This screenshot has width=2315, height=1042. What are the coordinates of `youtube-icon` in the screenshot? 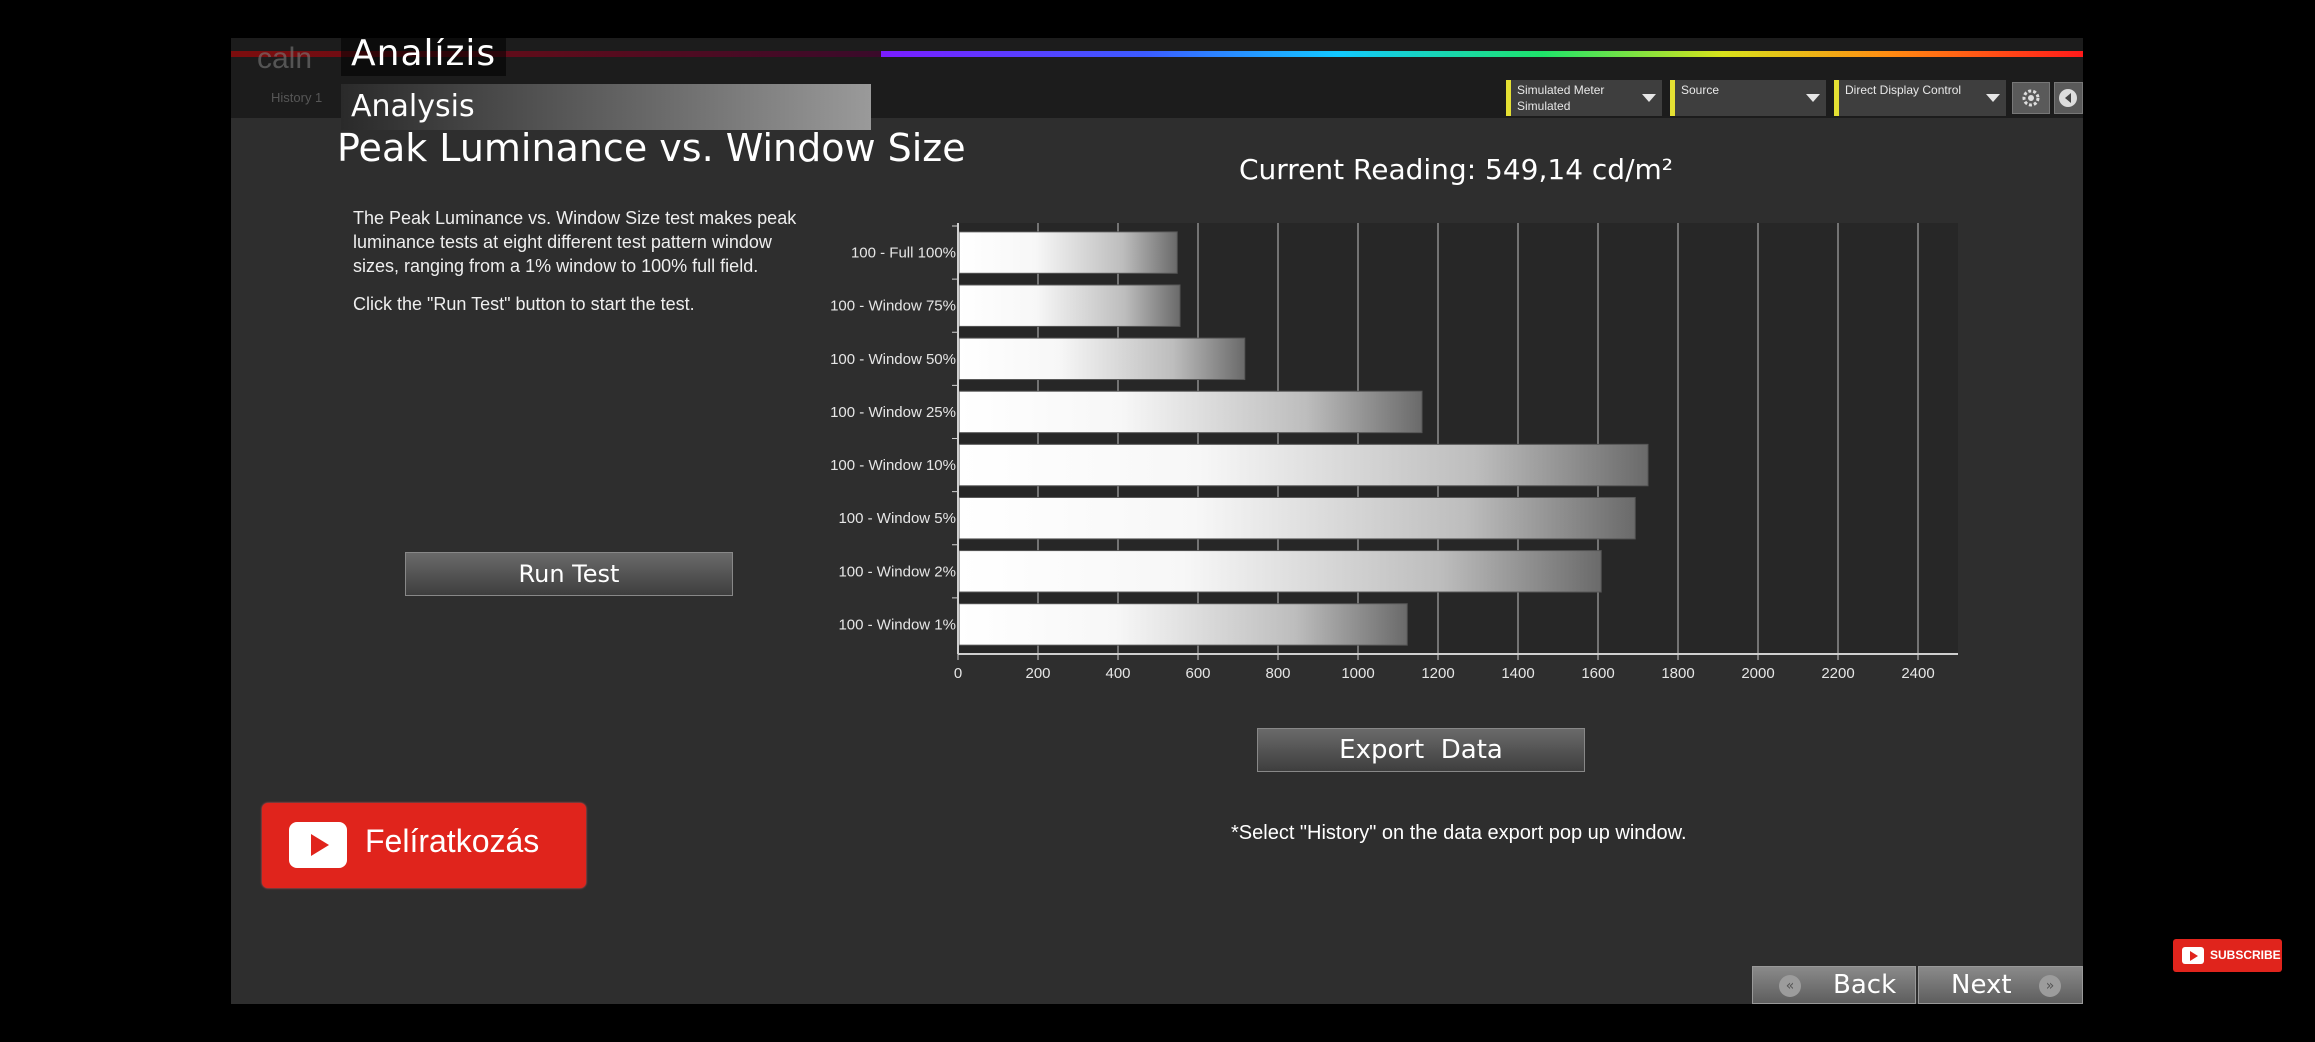 It's located at (2193, 955).